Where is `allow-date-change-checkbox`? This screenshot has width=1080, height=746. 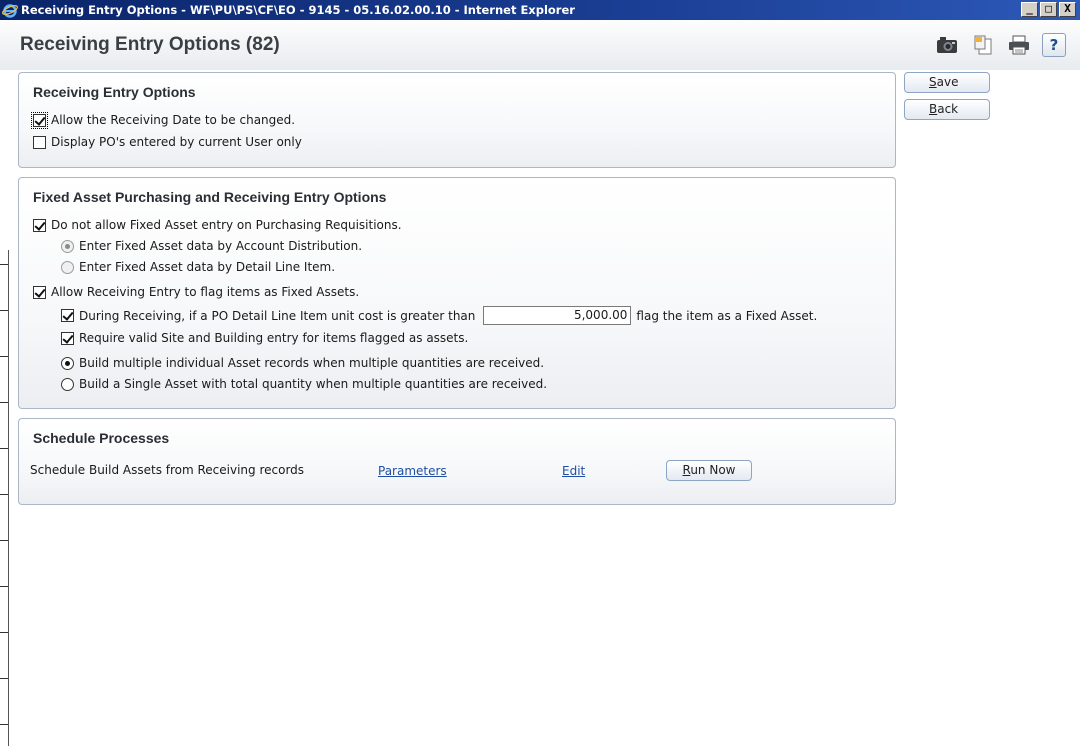
allow-date-change-checkbox is located at coordinates (39, 120).